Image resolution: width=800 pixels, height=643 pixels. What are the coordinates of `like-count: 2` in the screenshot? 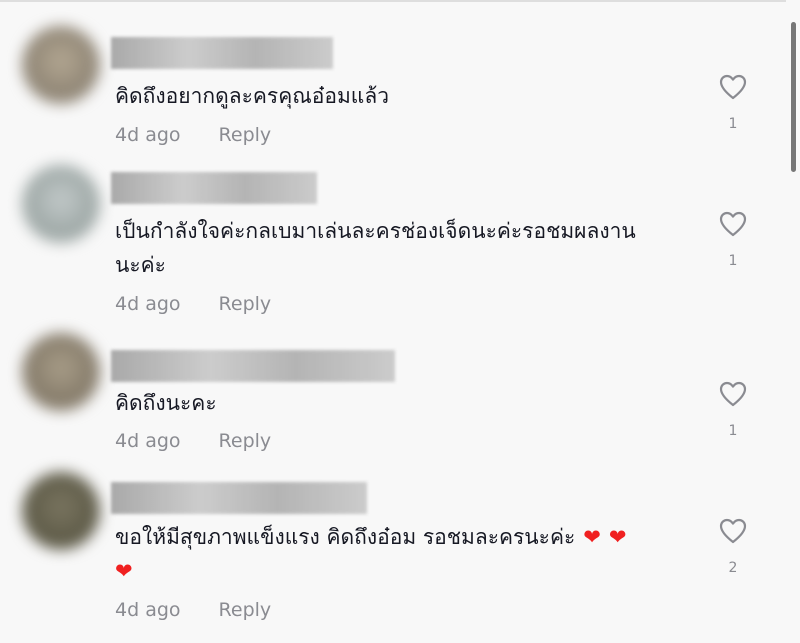 It's located at (733, 568).